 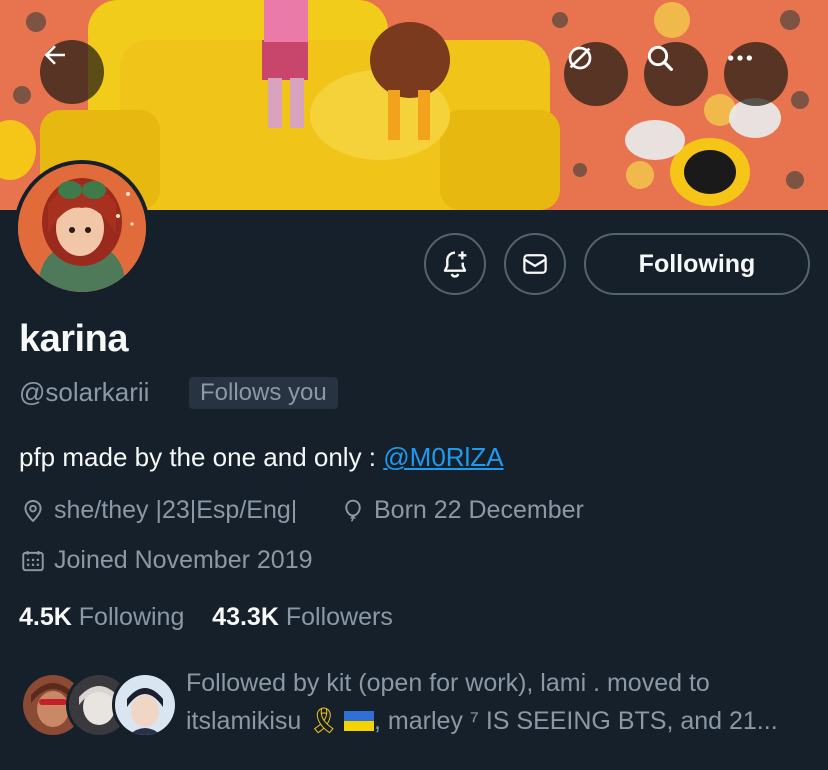 I want to click on more-icon, so click(x=740, y=58).